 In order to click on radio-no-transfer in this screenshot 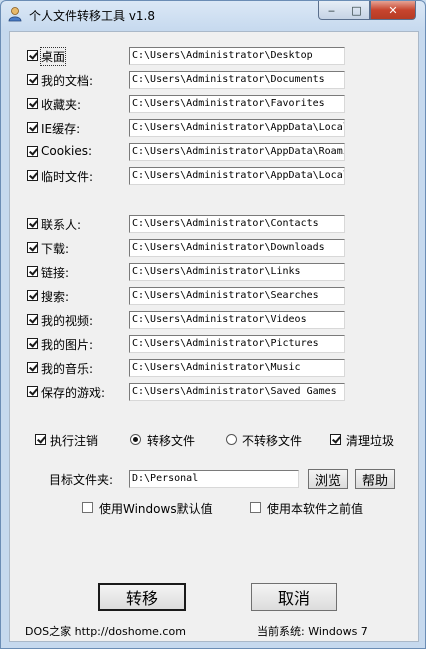, I will do `click(231, 439)`.